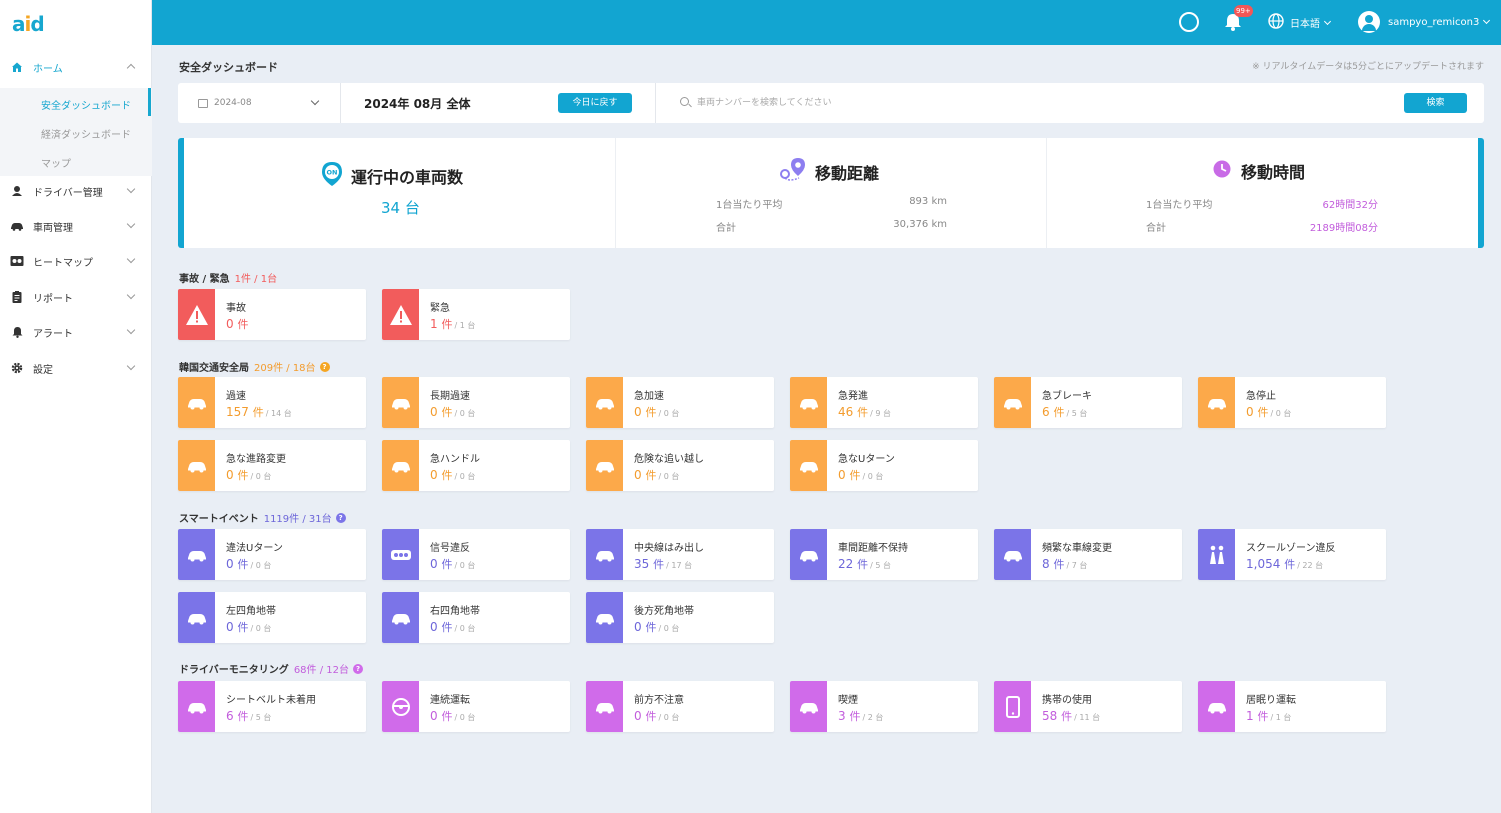 The image size is (1501, 813). Describe the element at coordinates (56, 162) in the screenshot. I see `sidebar-sub-map: マップ` at that location.